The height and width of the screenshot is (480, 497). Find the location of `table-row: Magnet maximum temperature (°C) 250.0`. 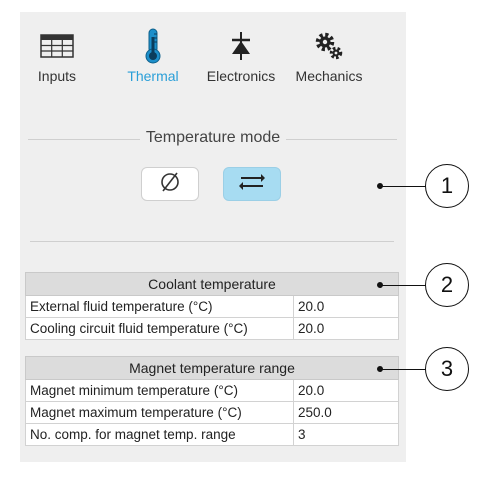

table-row: Magnet maximum temperature (°C) 250.0 is located at coordinates (212, 412).